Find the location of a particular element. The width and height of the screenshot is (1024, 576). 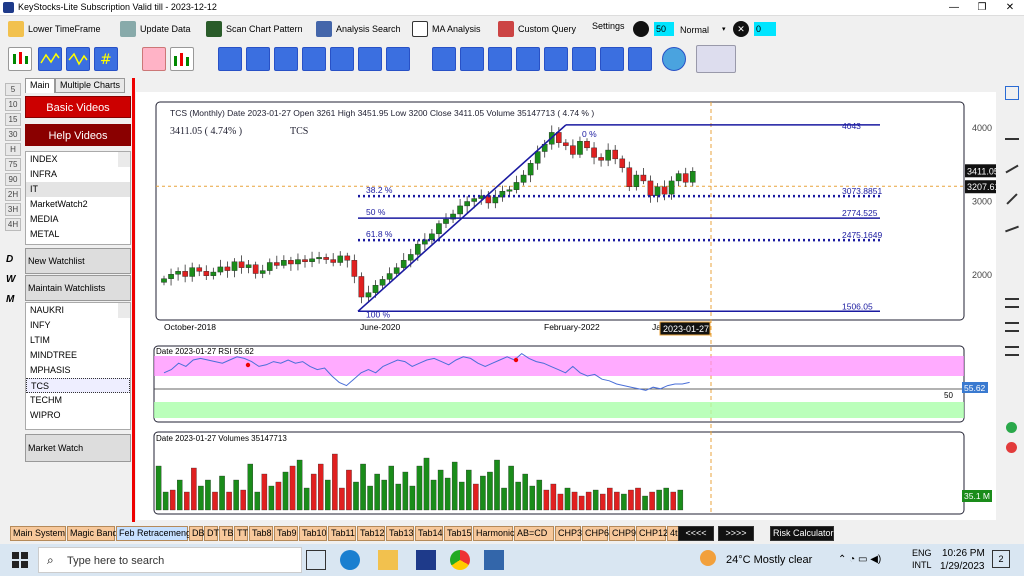

tool-13-button is located at coordinates (528, 59).